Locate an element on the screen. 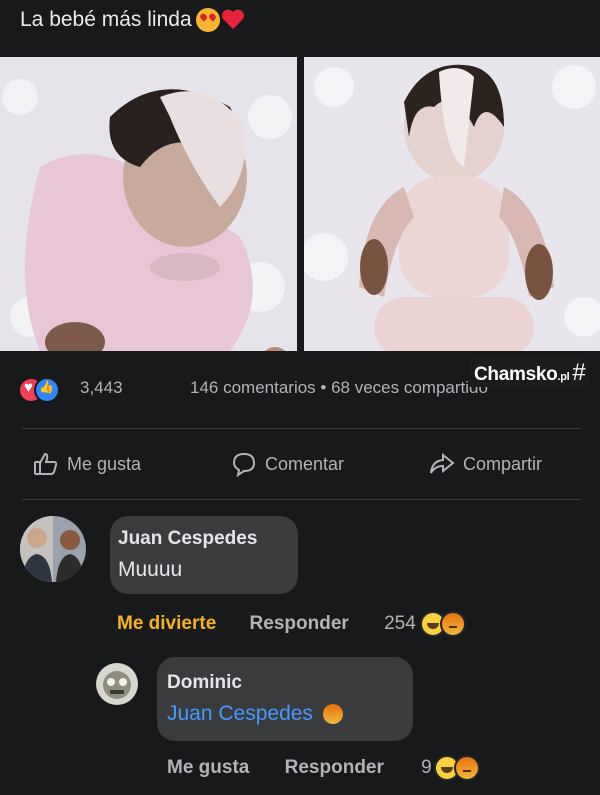 Image resolution: width=600 pixels, height=795 pixels. comment-author: Juan Cespedes is located at coordinates (208, 539).